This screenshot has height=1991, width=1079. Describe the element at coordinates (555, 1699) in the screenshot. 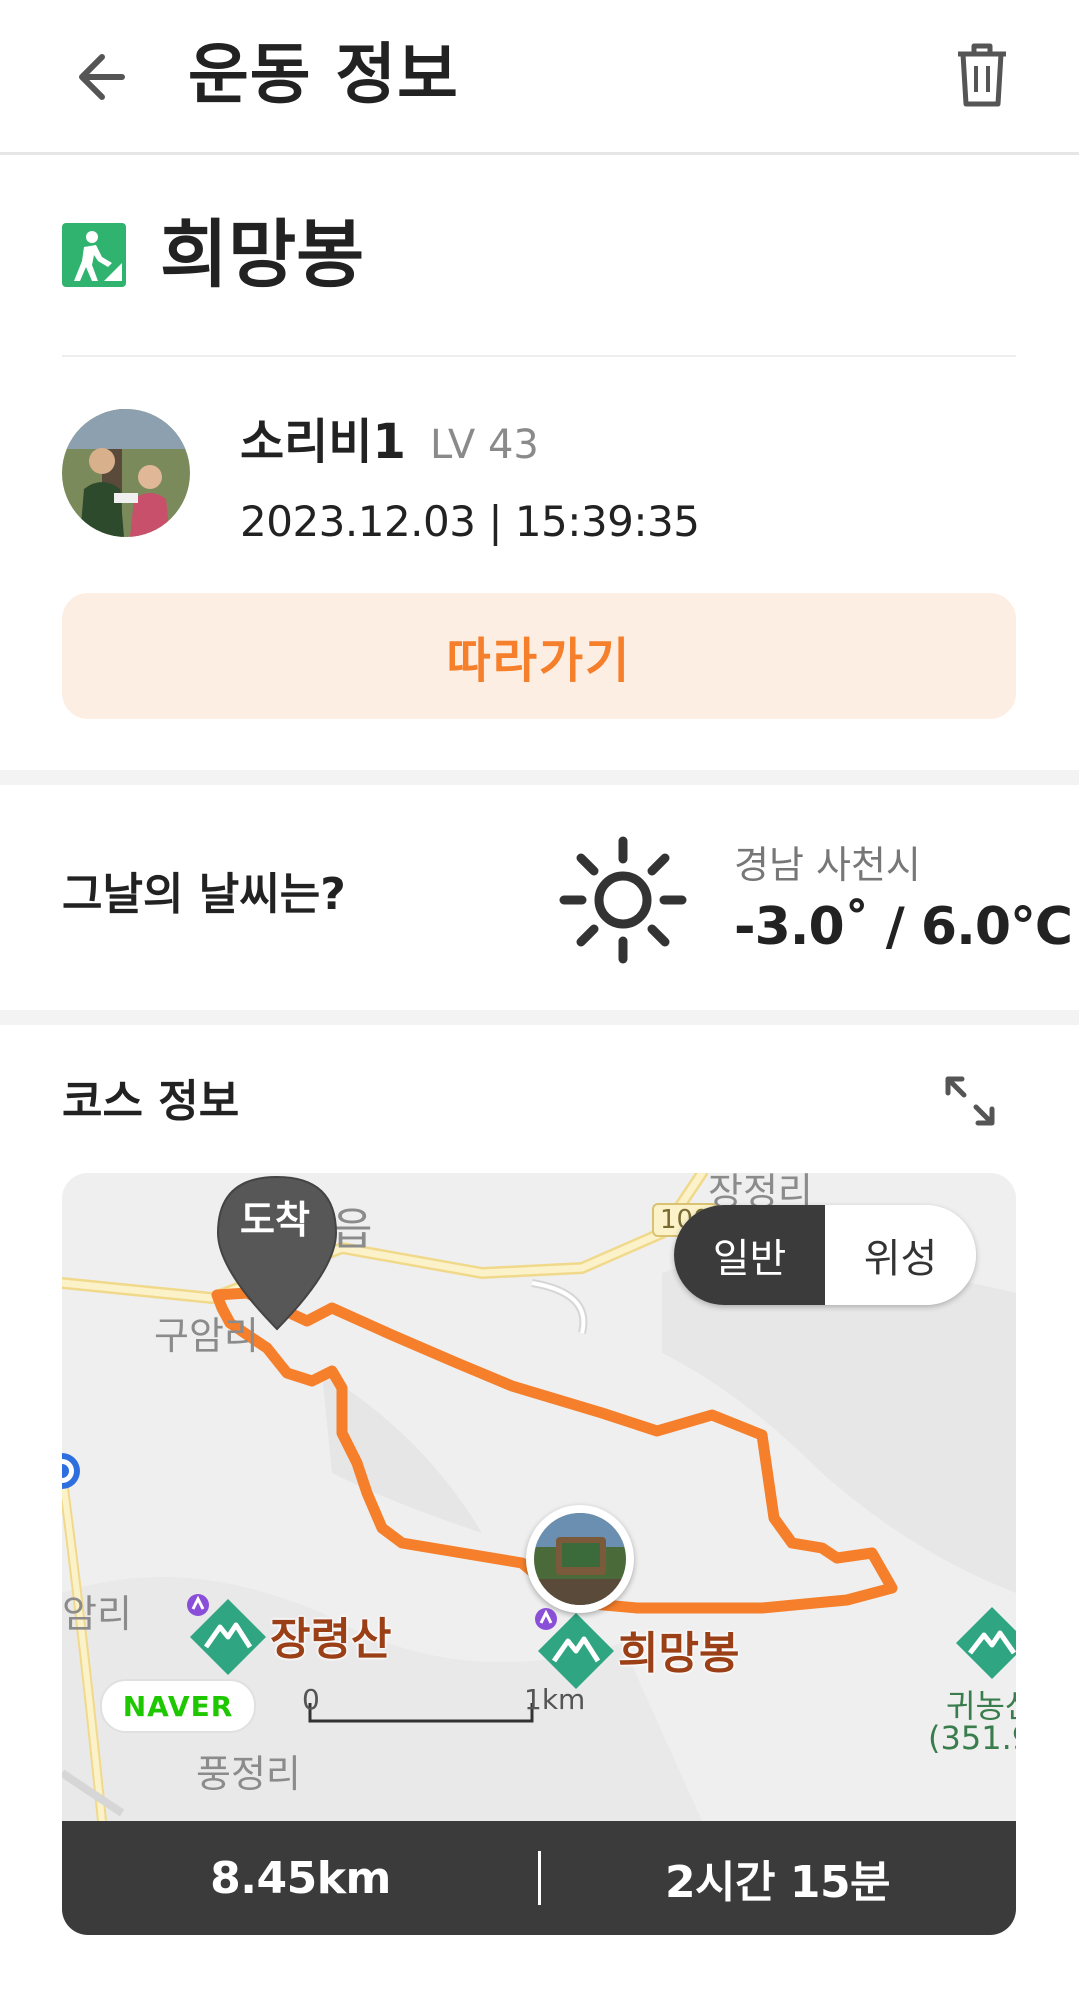

I see `scale-end-label: 1km` at that location.